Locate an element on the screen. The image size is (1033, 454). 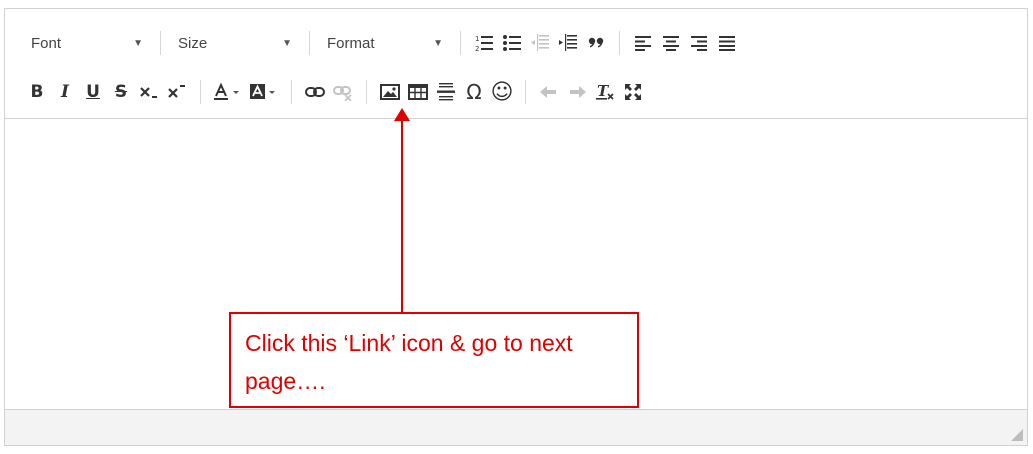
text-color-icon is located at coordinates (226, 91).